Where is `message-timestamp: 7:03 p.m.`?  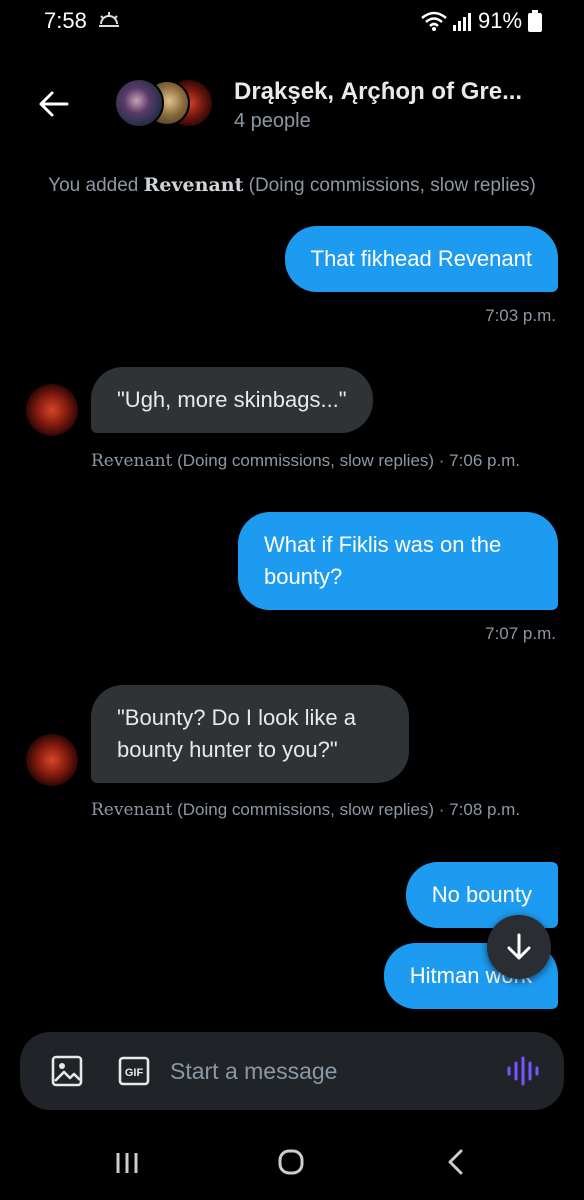 message-timestamp: 7:03 p.m. is located at coordinates (520, 315).